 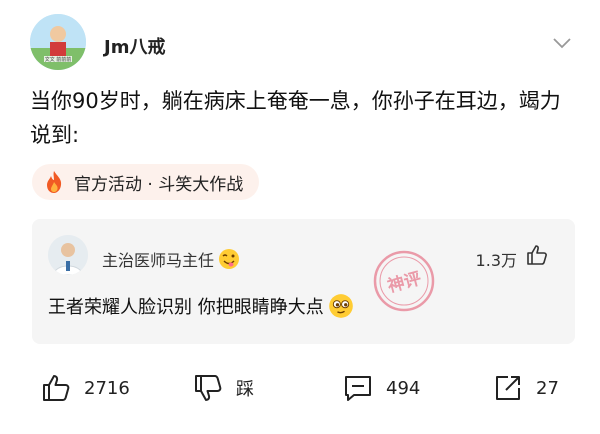 I want to click on stamp-text: 神评, so click(x=404, y=282).